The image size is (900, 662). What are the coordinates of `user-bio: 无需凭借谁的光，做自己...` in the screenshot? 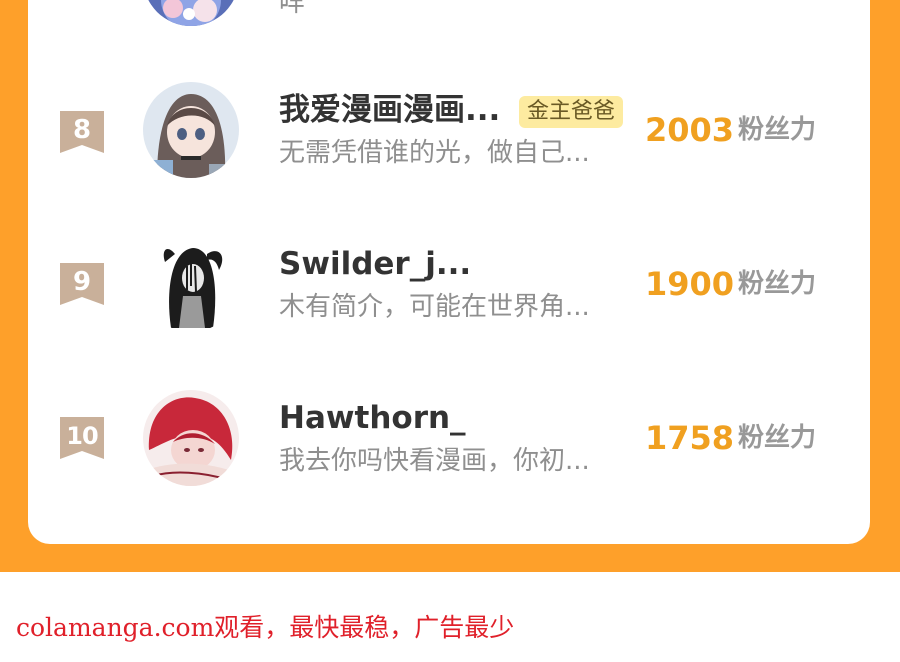 It's located at (434, 153).